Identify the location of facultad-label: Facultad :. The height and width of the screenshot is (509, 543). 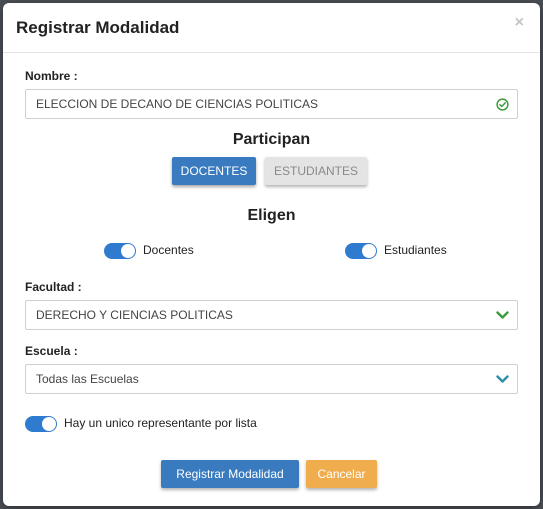
(53, 287).